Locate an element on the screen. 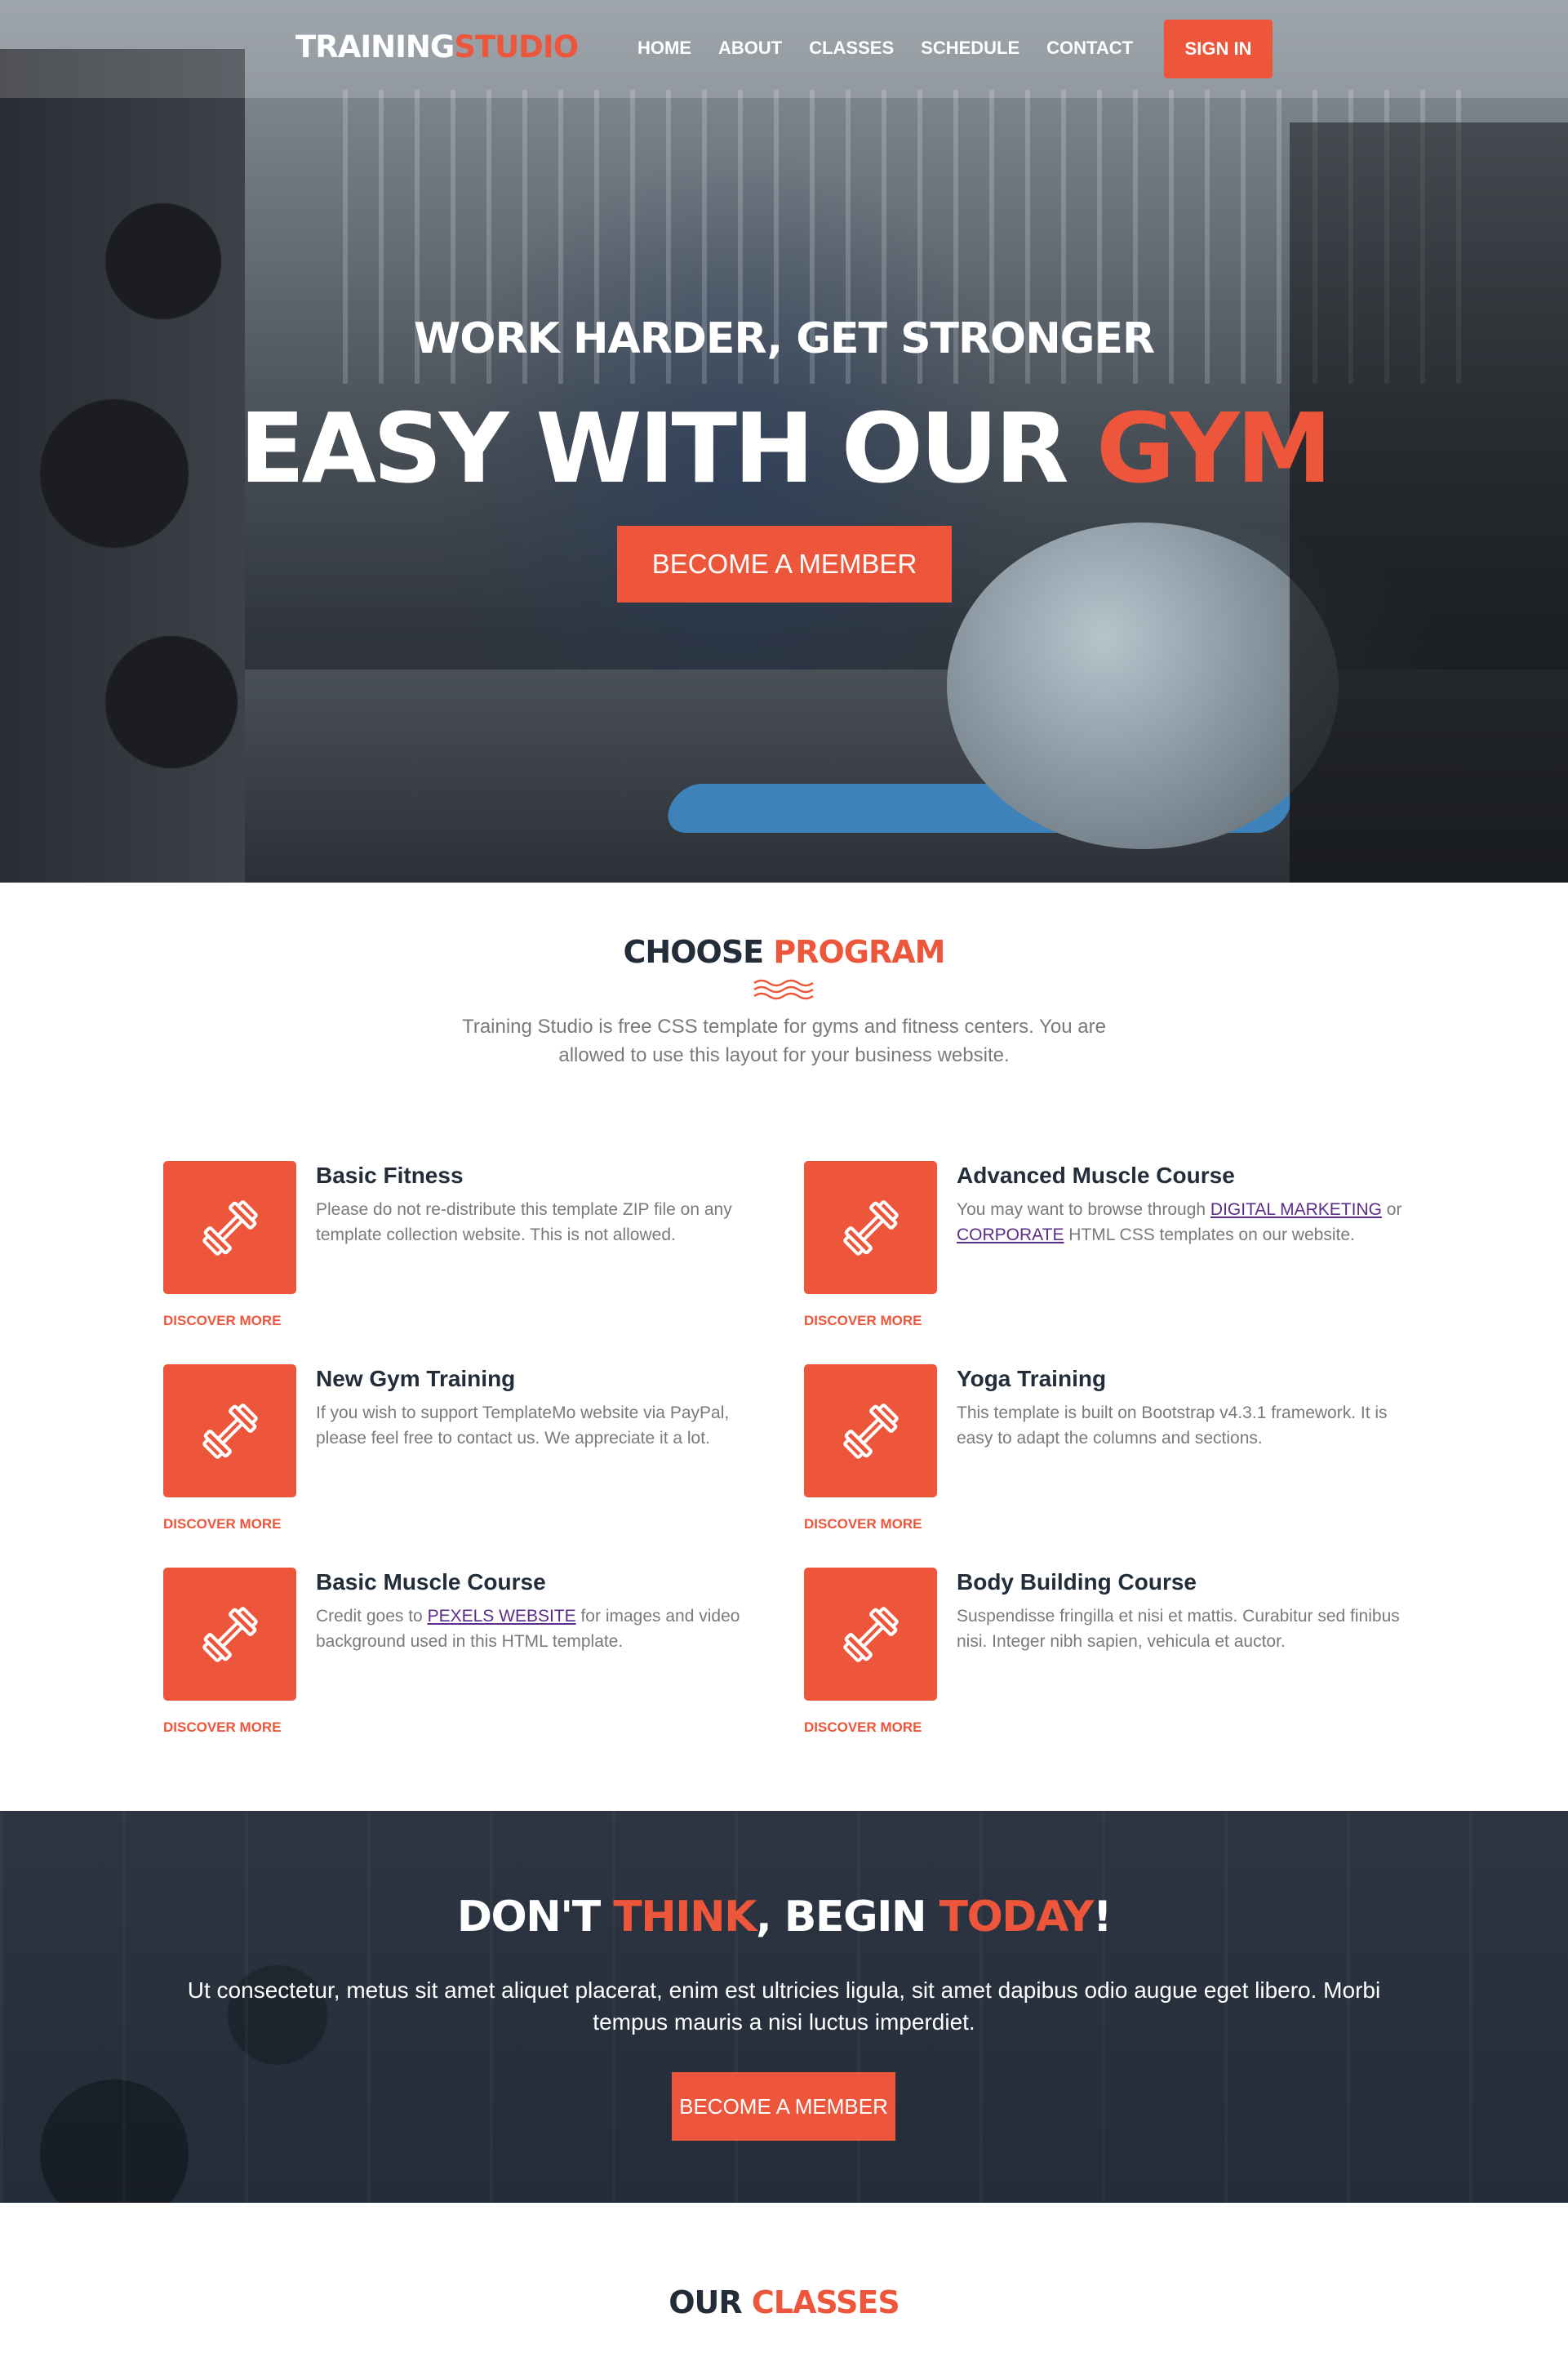 The image size is (1568, 2353). program-title: Basic Muscle Course is located at coordinates (431, 1582).